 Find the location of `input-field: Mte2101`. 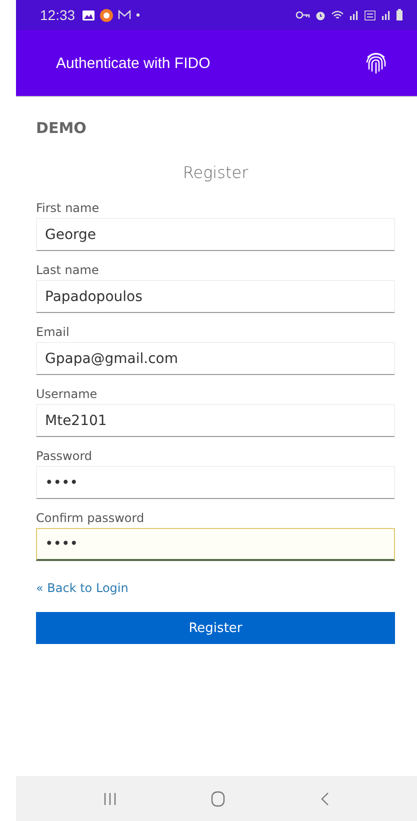

input-field: Mte2101 is located at coordinates (215, 420).